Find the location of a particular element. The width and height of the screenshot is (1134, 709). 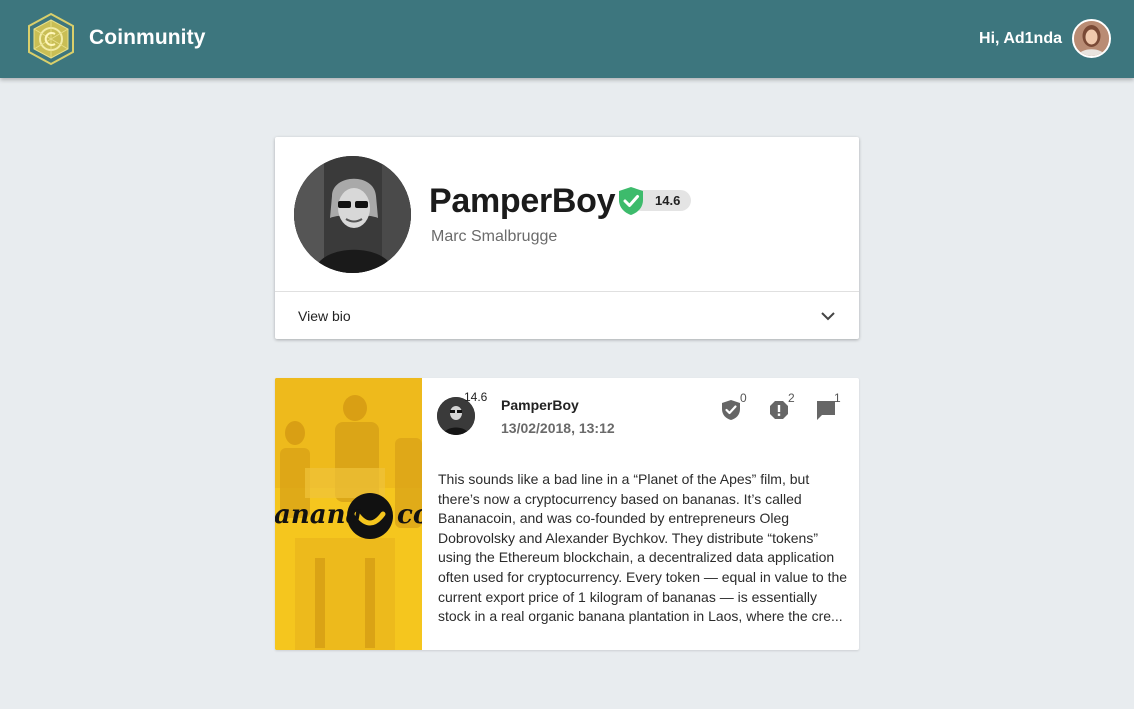

user-photo-icon is located at coordinates (1091, 38).